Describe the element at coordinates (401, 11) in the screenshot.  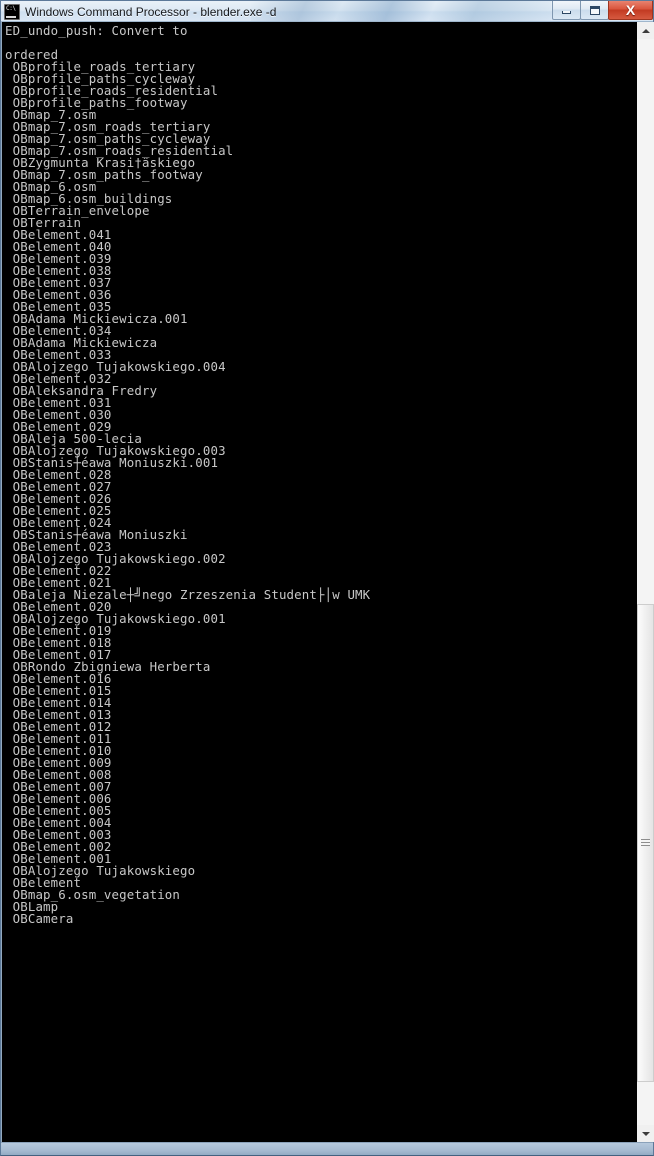
I see `titlebar-glass-reflection` at that location.